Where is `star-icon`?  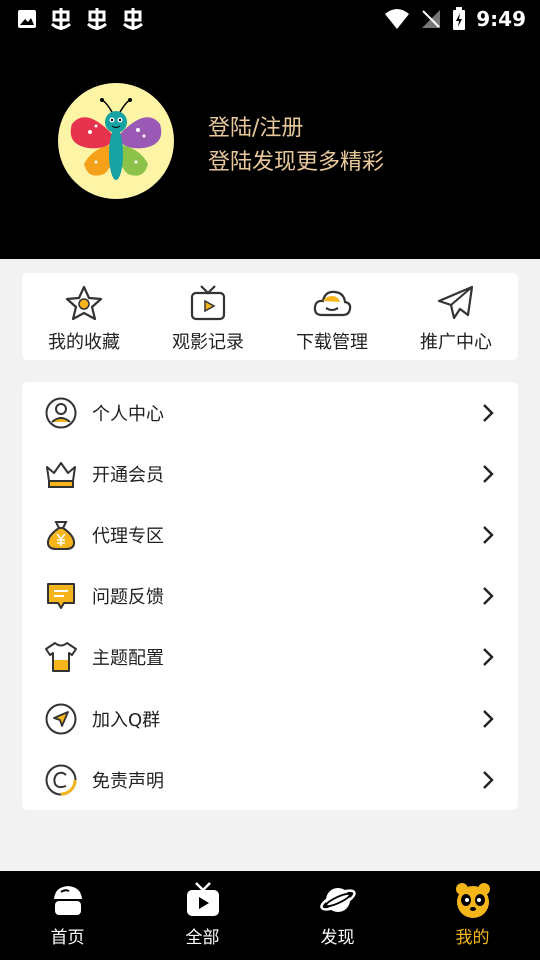 star-icon is located at coordinates (84, 303).